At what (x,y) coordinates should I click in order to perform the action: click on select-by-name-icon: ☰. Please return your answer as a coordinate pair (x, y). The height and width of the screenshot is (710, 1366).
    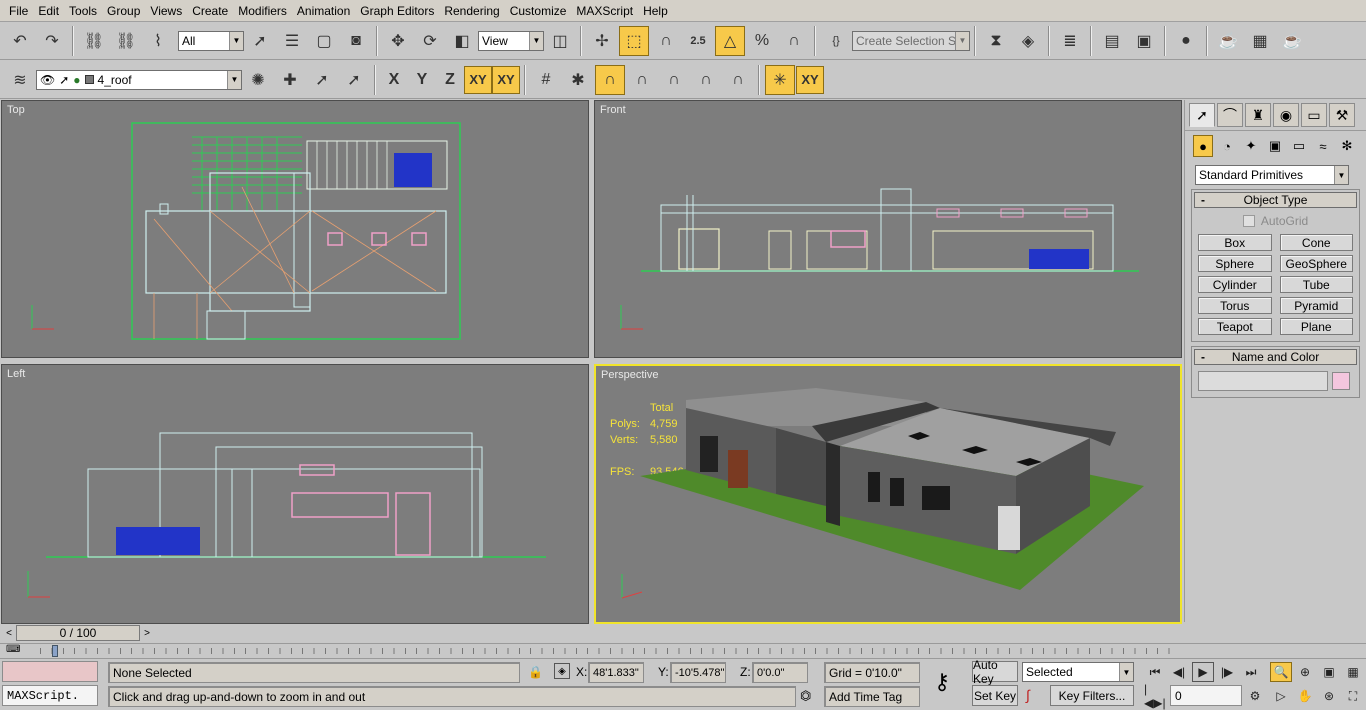
    Looking at the image, I should click on (292, 41).